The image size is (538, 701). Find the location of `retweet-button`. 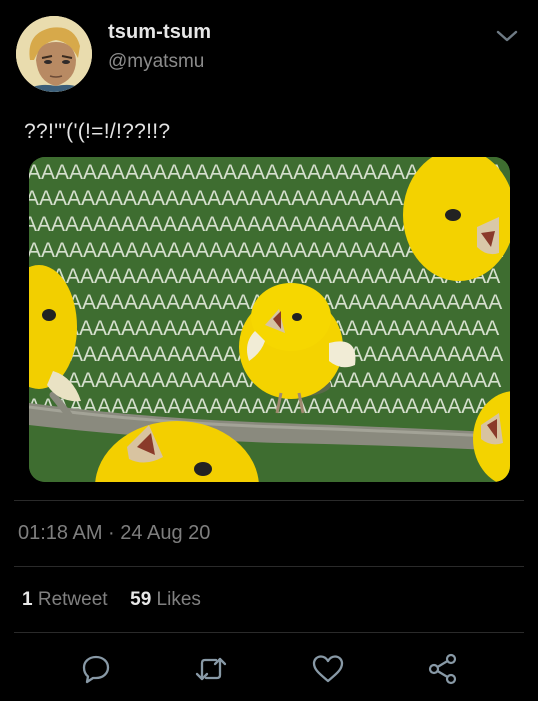

retweet-button is located at coordinates (211, 669).